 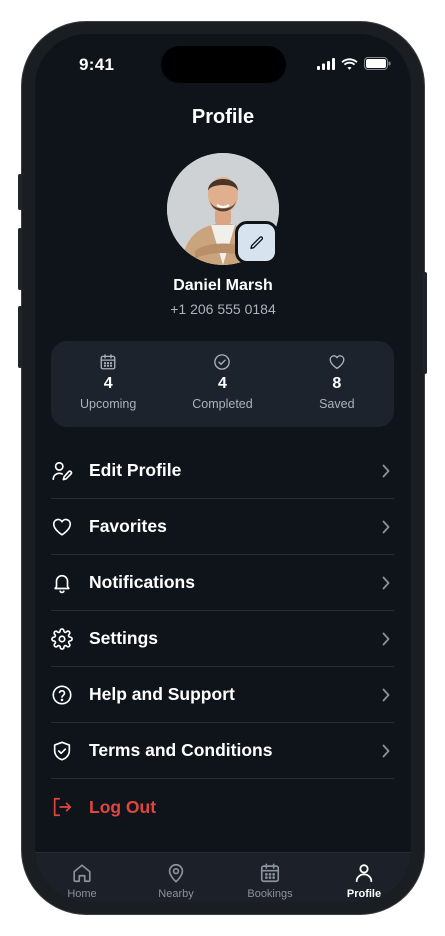 What do you see at coordinates (181, 750) in the screenshot?
I see `menu-item-label: Terms and Conditions` at bounding box center [181, 750].